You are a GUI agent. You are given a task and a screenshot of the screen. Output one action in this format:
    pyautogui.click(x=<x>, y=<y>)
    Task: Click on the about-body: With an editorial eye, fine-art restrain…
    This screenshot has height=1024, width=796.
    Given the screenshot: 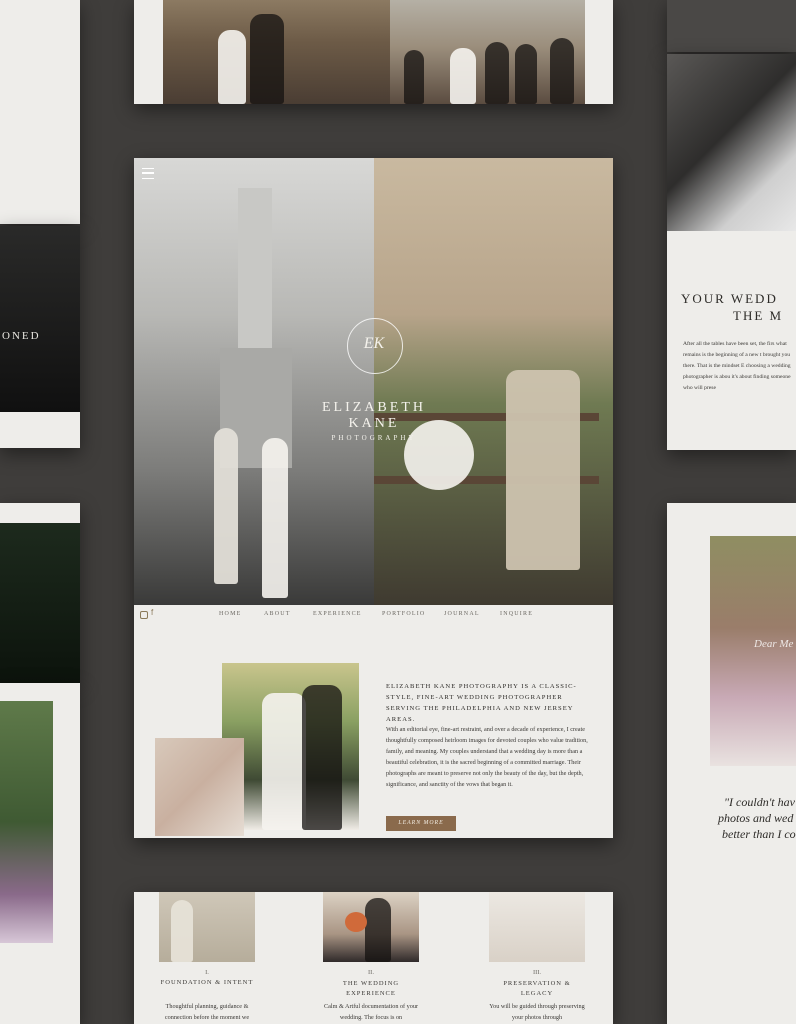 What is the action you would take?
    pyautogui.click(x=487, y=757)
    